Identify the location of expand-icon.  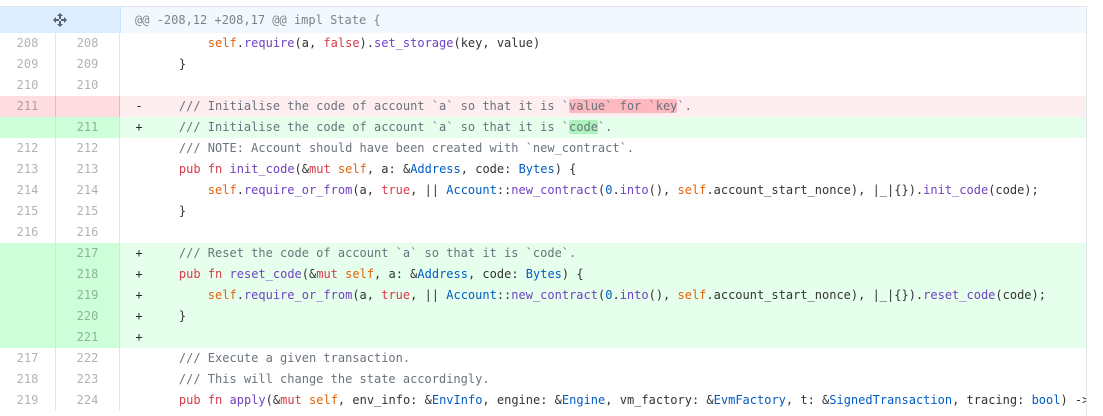
(60, 20).